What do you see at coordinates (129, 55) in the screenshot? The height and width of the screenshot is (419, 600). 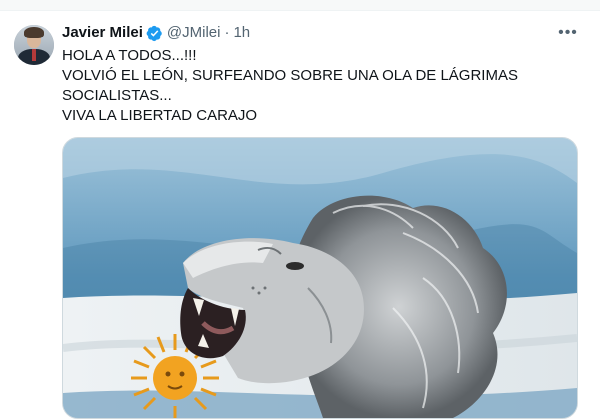 I see `tweet-text-line: HOLA A TODOS...!!!` at bounding box center [129, 55].